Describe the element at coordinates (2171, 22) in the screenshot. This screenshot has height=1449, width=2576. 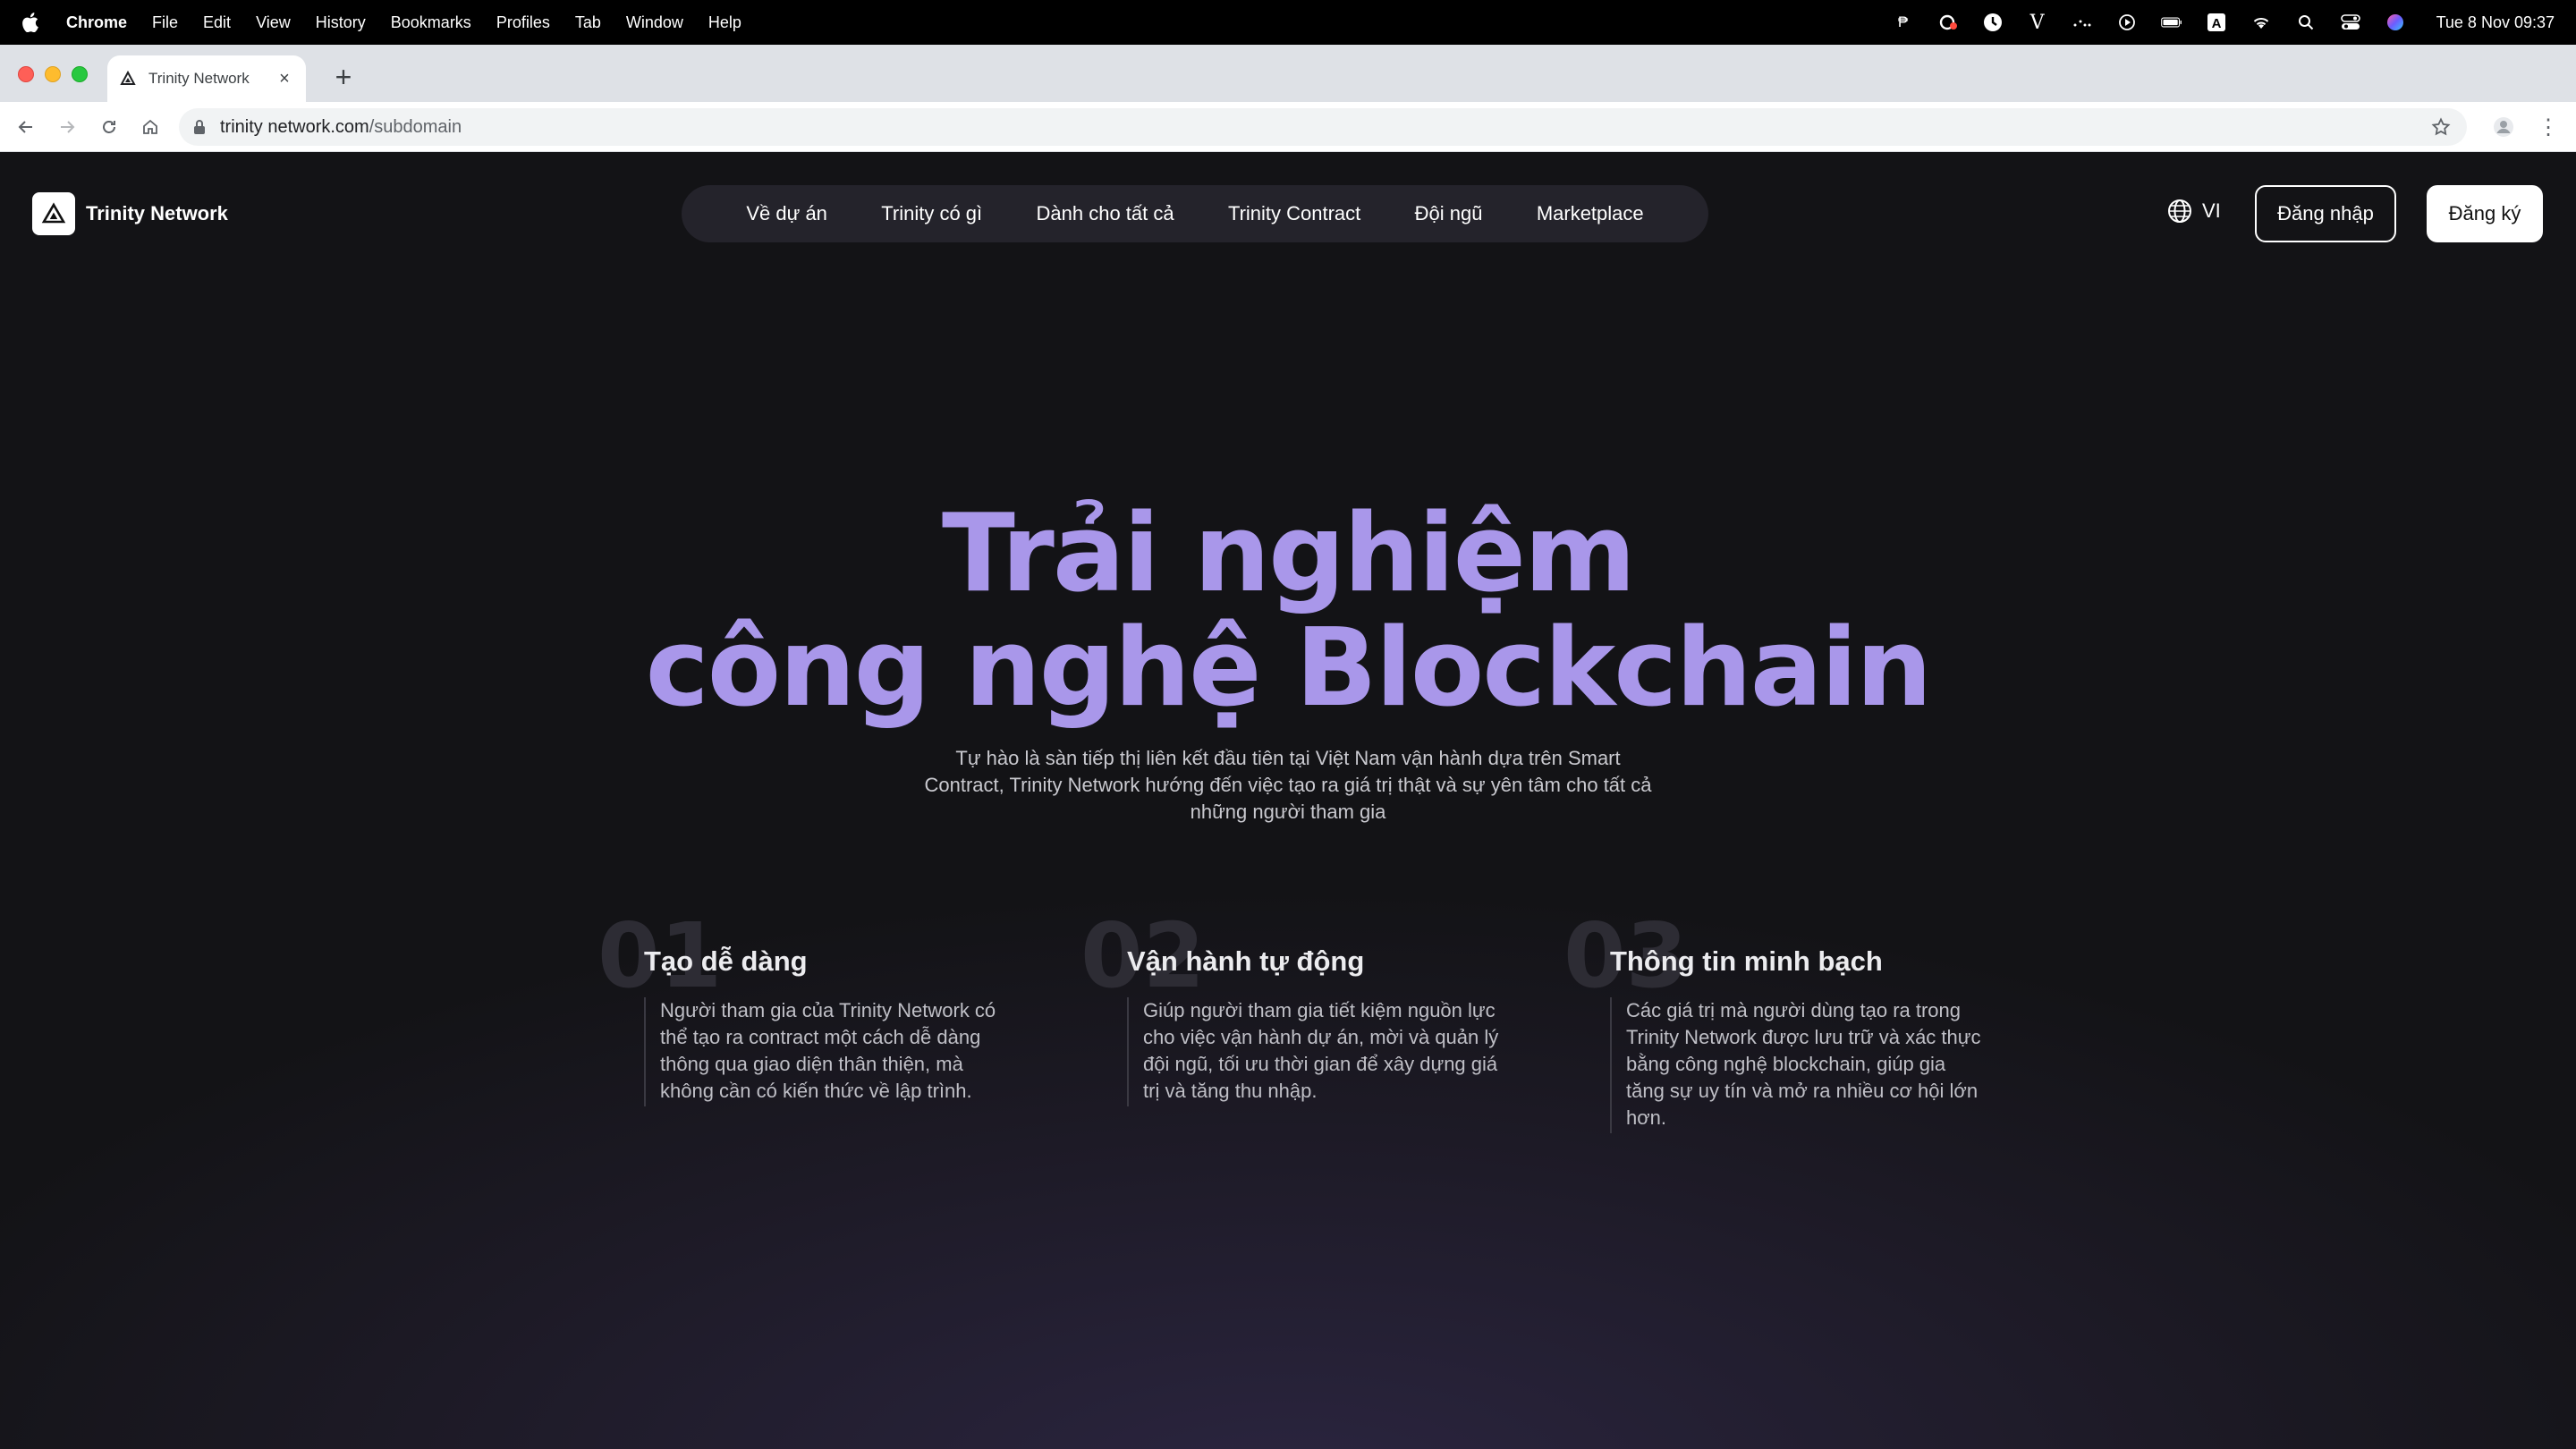
I see `battery-icon` at that location.